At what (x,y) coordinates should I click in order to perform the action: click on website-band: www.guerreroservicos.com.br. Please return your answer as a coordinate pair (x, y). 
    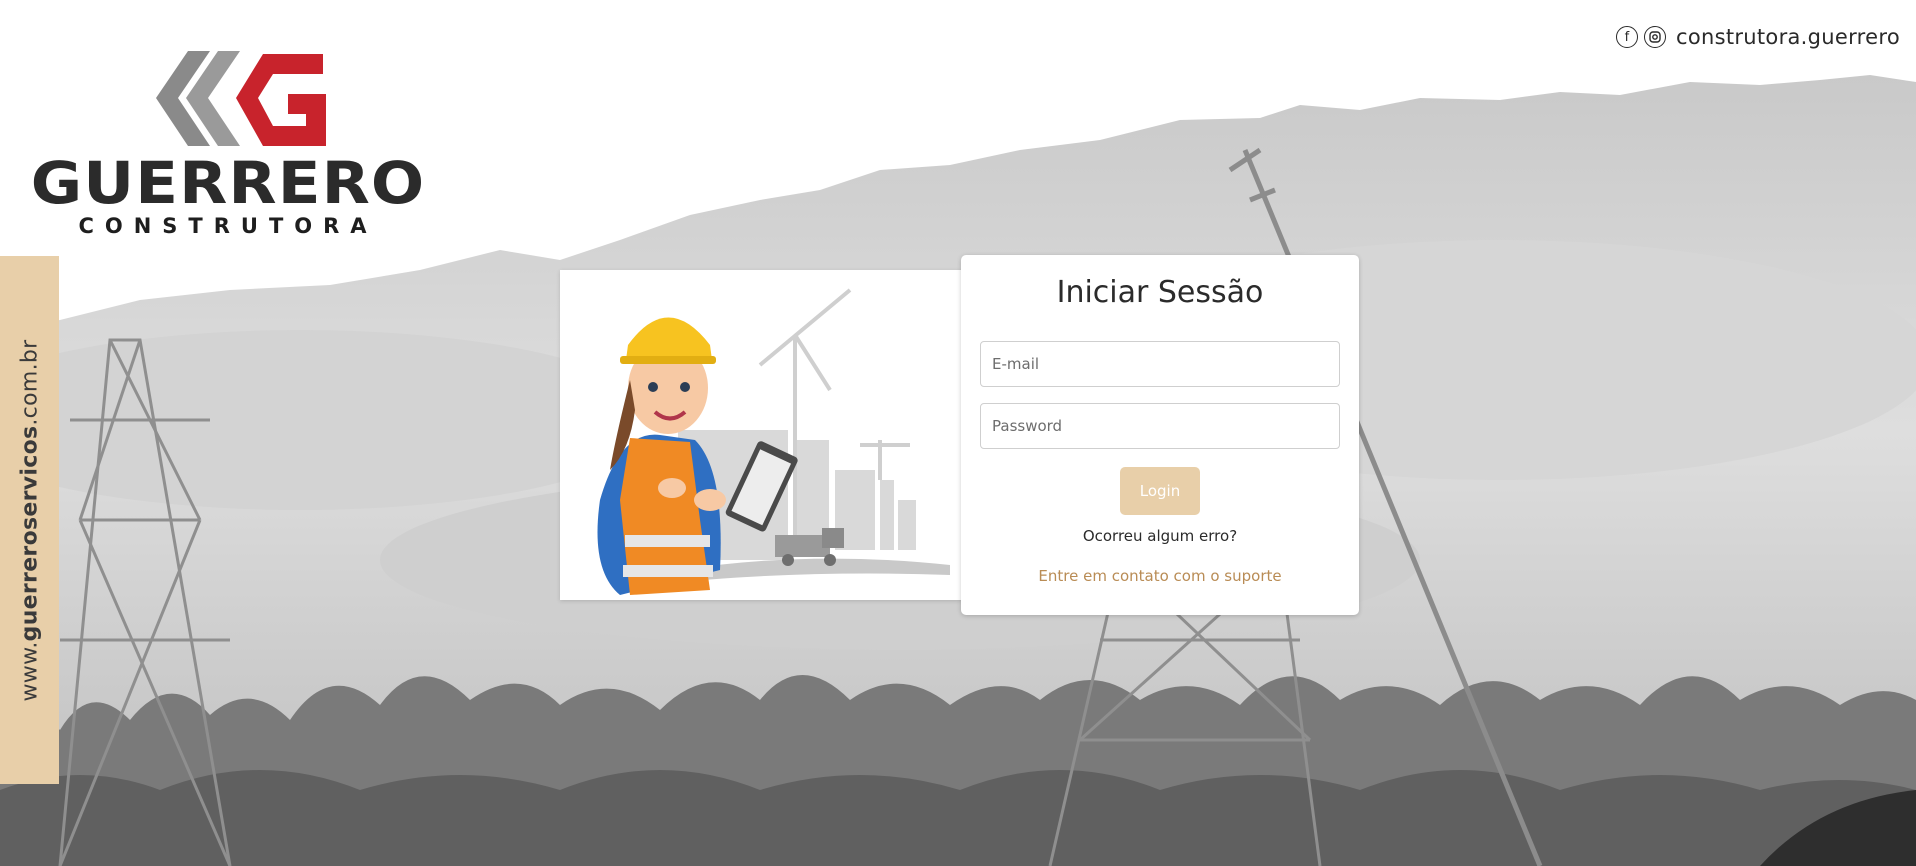
    Looking at the image, I should click on (29, 520).